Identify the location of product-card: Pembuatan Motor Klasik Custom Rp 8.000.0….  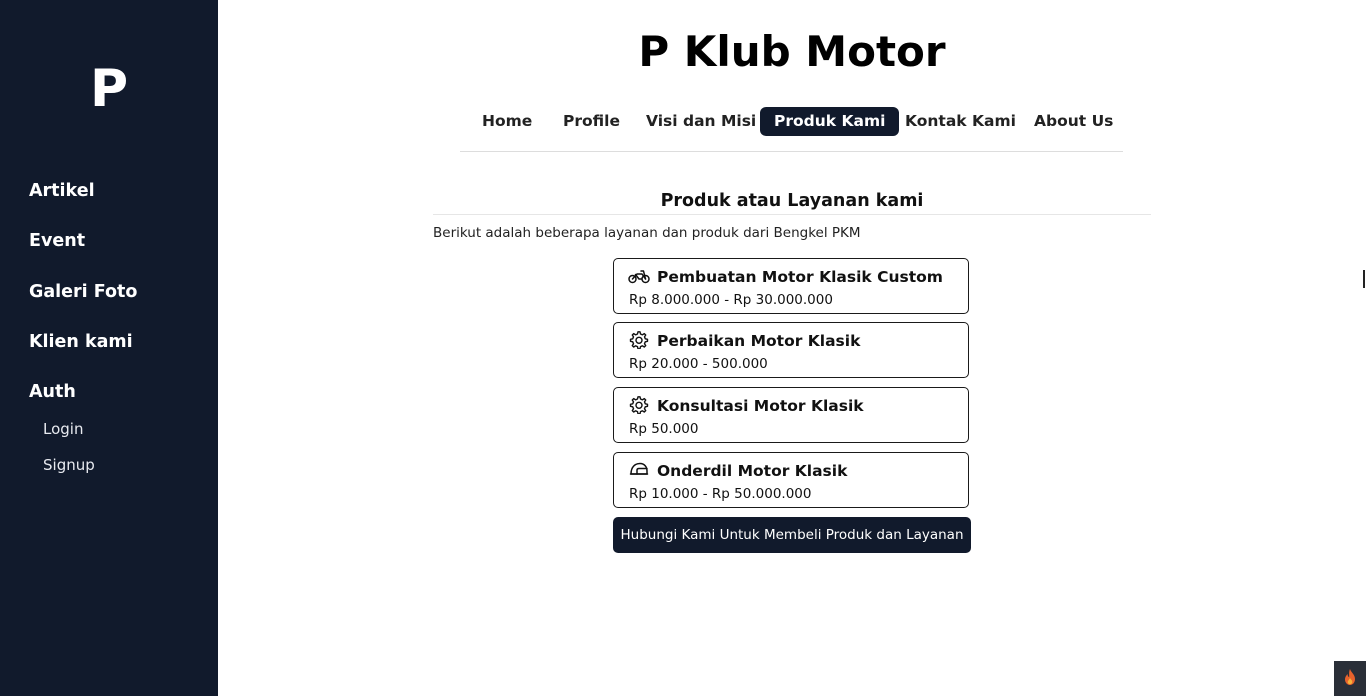
(791, 286).